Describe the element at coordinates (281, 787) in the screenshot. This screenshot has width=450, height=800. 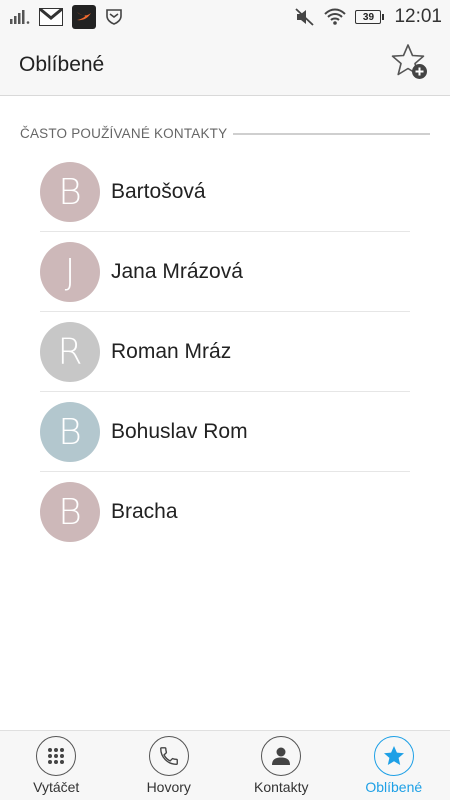
I see `tab-label: Kontakty` at that location.